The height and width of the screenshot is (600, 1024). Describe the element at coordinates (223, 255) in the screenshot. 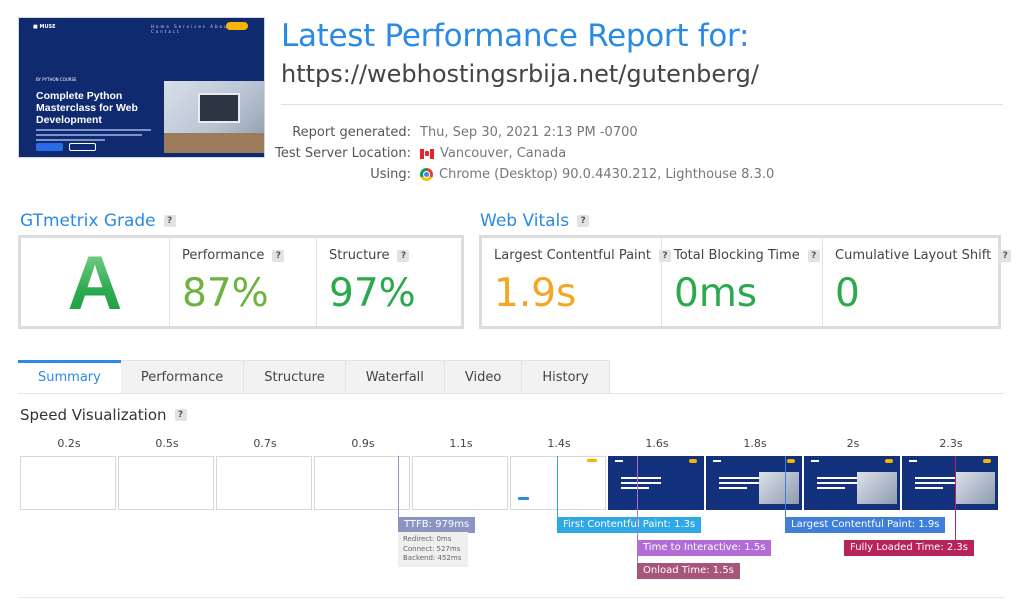

I see `performance-label: Performance` at that location.